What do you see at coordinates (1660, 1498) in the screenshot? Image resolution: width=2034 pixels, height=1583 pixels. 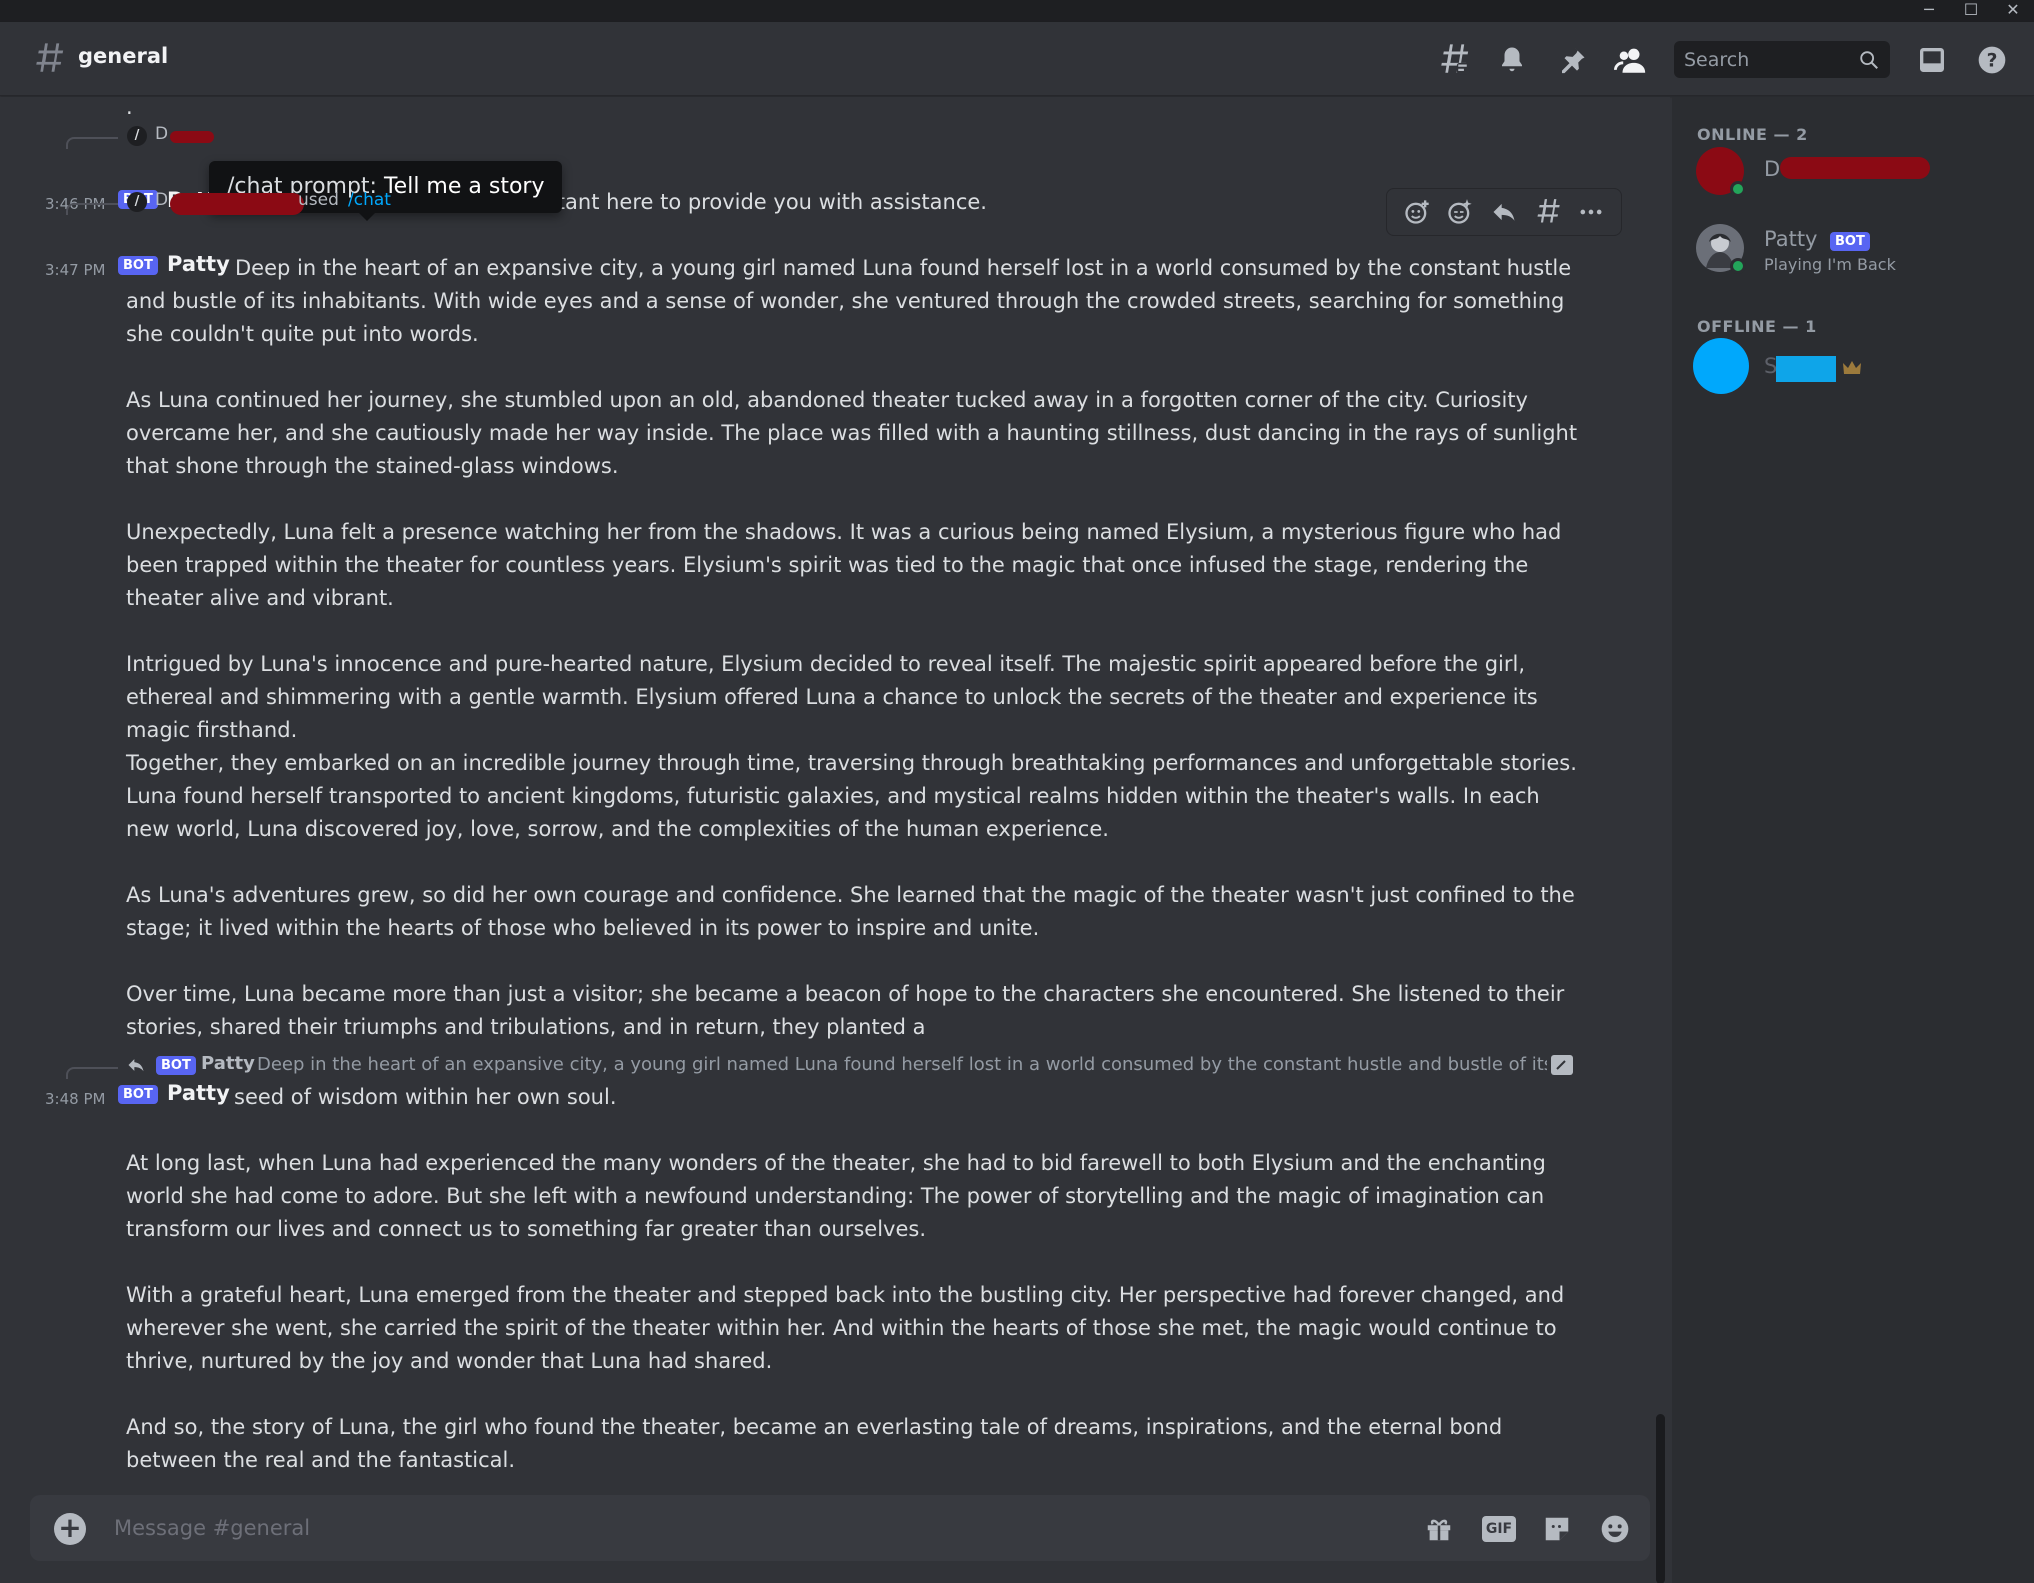 I see `chat-scrollbar` at bounding box center [1660, 1498].